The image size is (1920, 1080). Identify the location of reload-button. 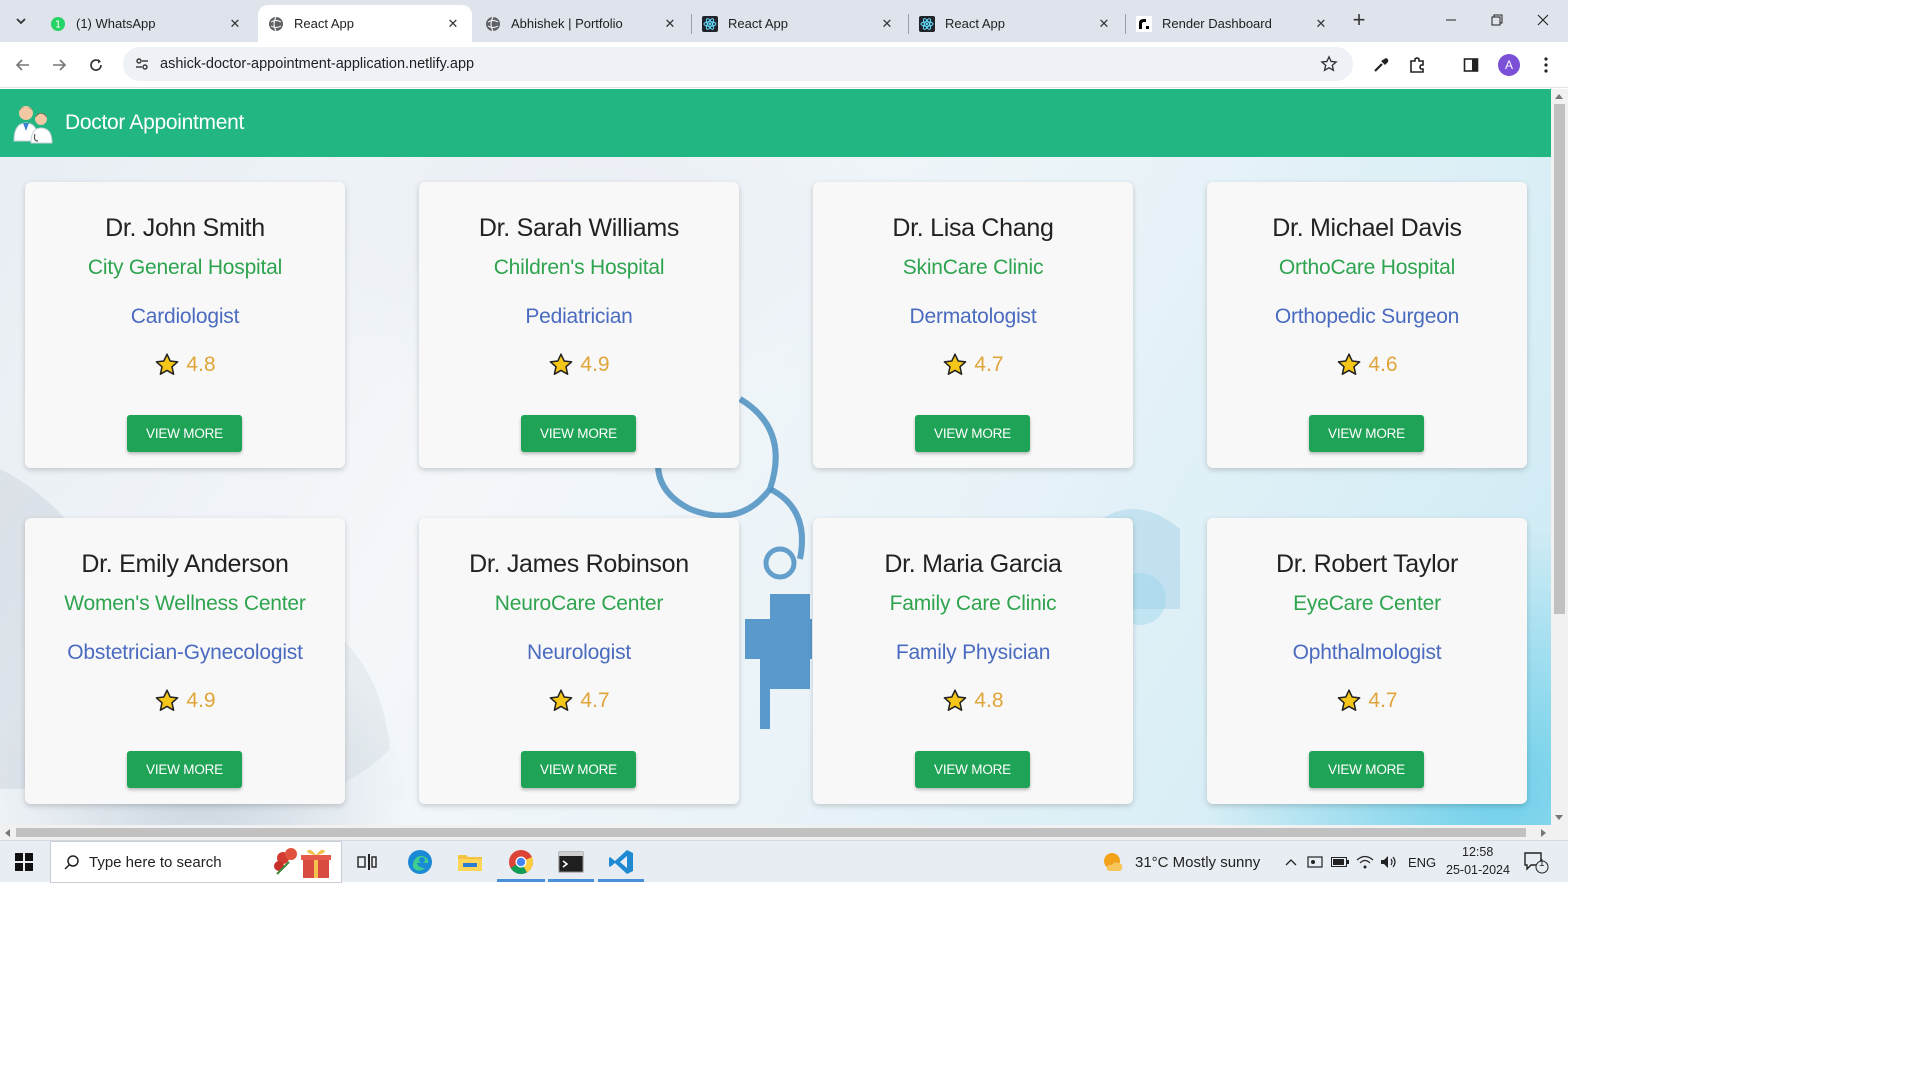
(96, 65).